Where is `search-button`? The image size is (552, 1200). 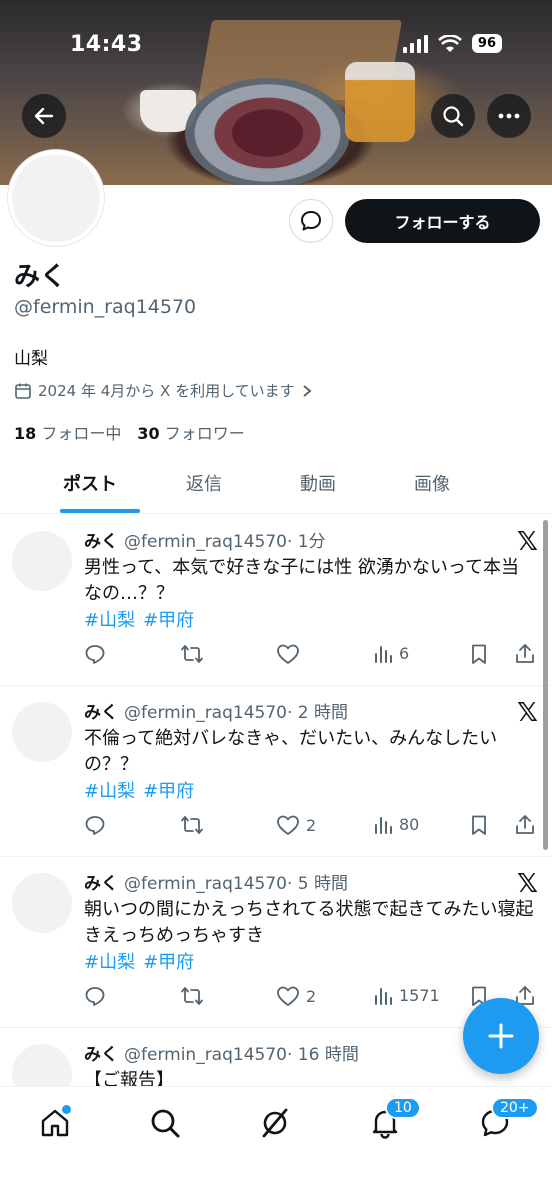
search-button is located at coordinates (453, 116).